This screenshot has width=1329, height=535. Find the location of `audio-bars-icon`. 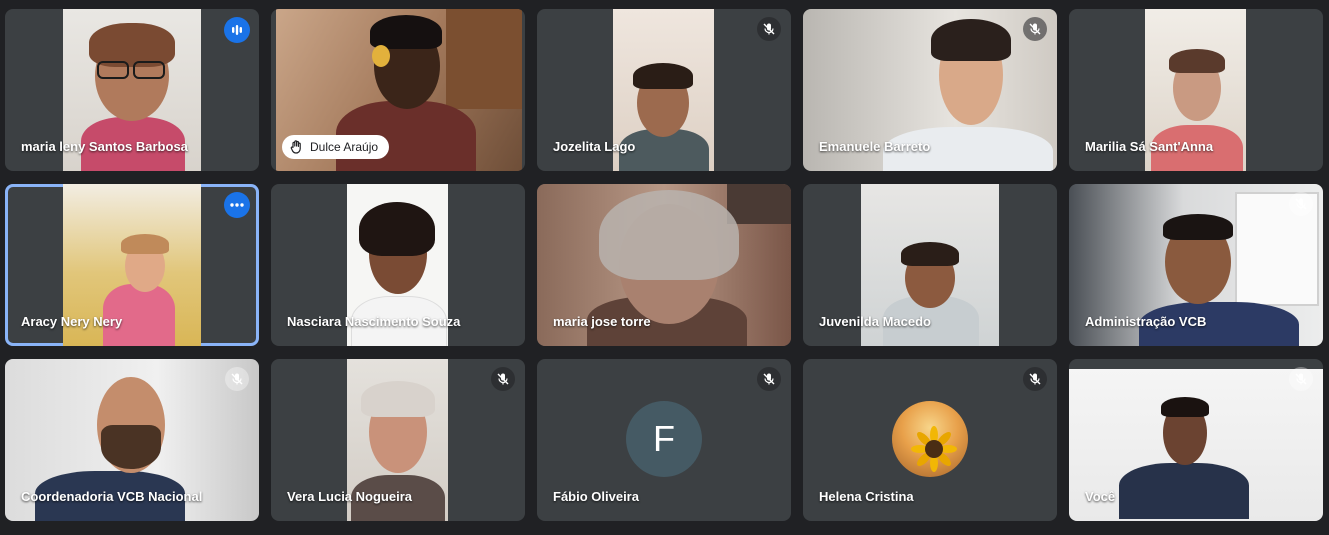

audio-bars-icon is located at coordinates (237, 30).